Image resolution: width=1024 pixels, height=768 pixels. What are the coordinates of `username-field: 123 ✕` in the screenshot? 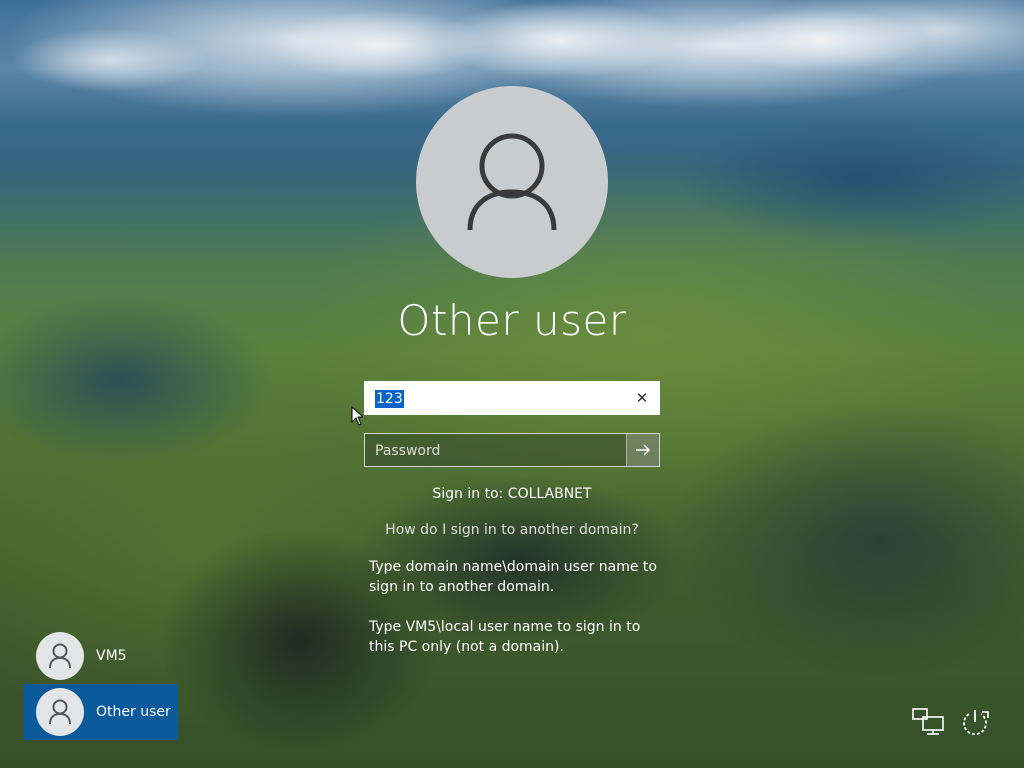 It's located at (512, 398).